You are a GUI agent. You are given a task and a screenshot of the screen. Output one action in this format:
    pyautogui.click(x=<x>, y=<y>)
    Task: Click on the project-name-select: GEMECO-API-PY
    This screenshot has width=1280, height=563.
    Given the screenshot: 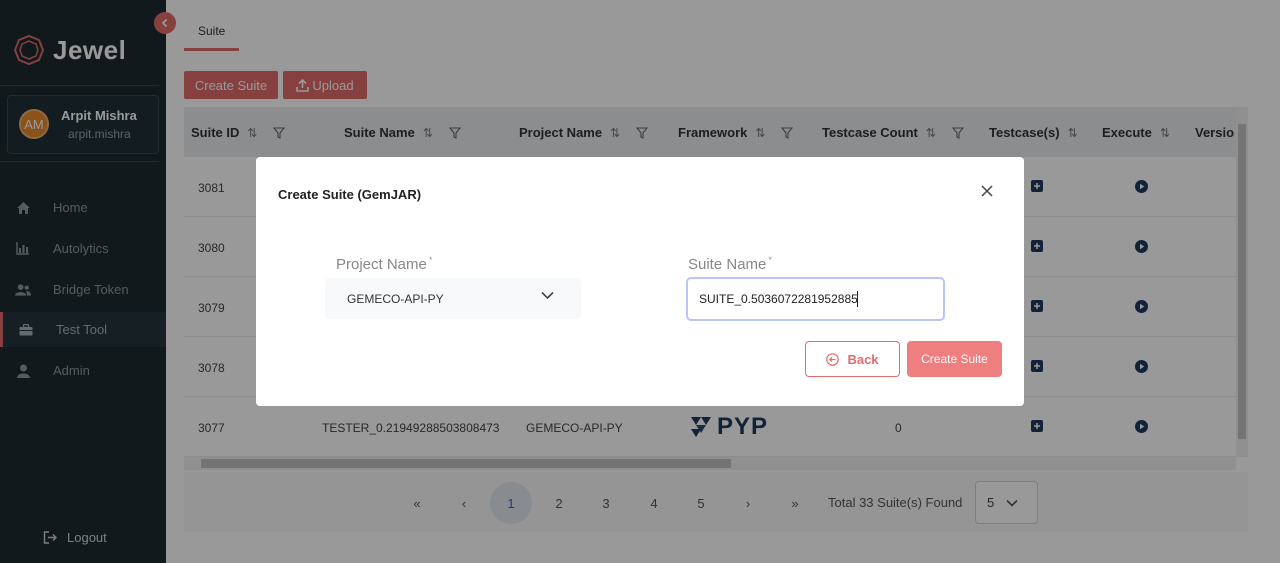 What is the action you would take?
    pyautogui.click(x=453, y=298)
    